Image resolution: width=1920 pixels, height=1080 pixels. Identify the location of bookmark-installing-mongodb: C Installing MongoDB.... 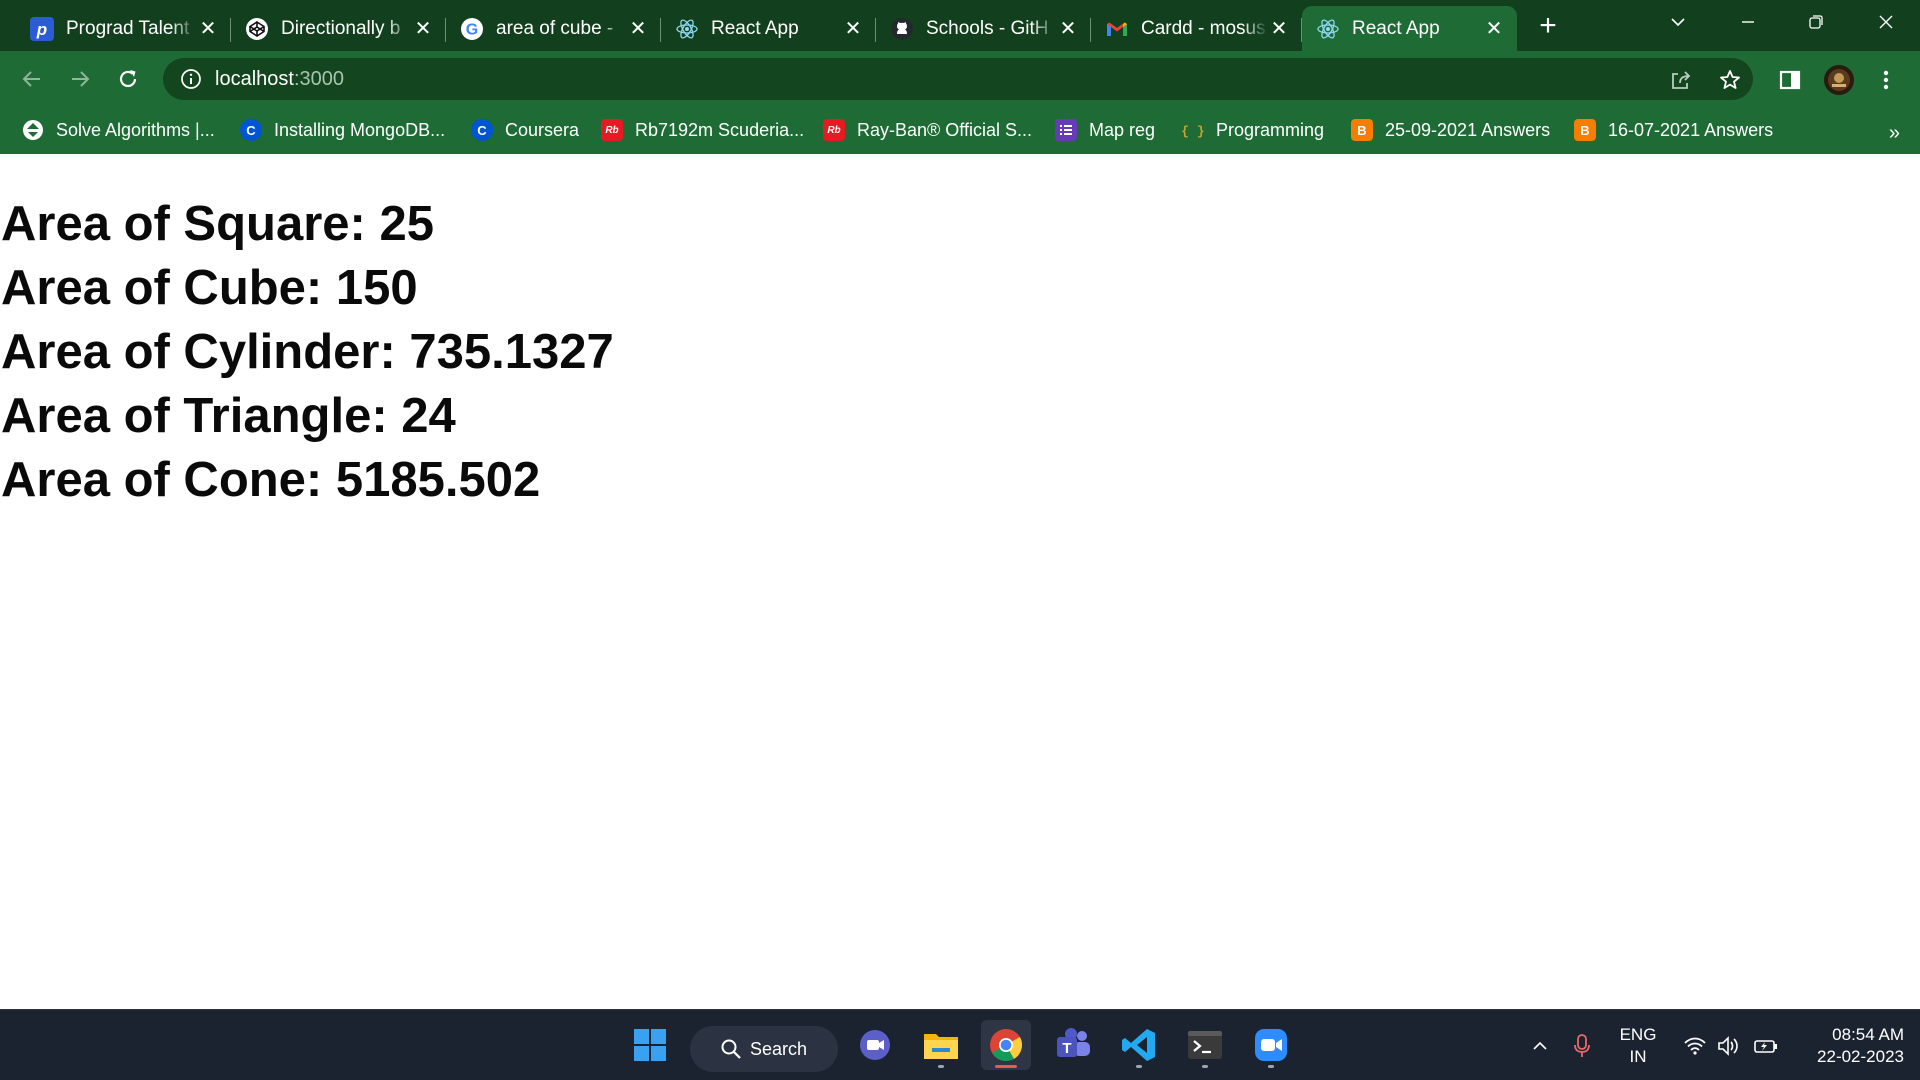
(342, 130).